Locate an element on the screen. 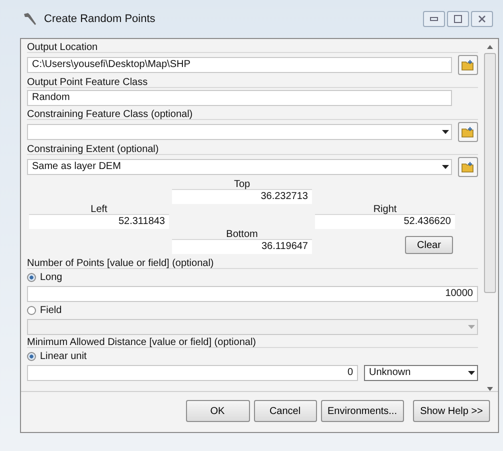  field-label: Constraining Feature Class (optional) is located at coordinates (252, 114).